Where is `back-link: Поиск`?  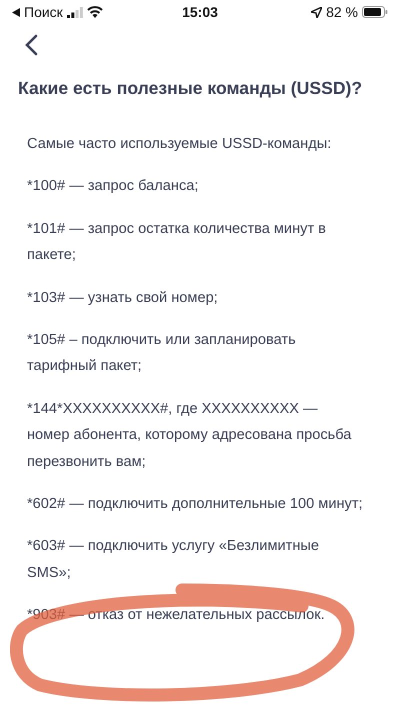 back-link: Поиск is located at coordinates (43, 12).